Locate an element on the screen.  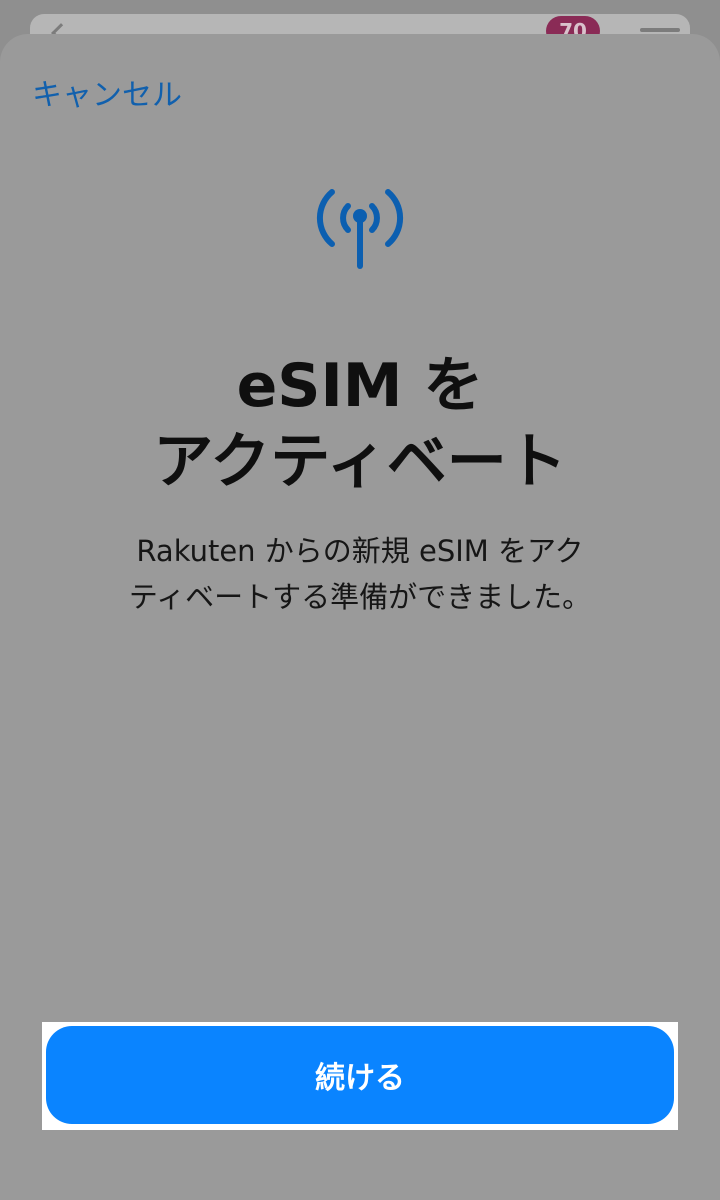
title-line-2: アクティベート is located at coordinates (360, 462).